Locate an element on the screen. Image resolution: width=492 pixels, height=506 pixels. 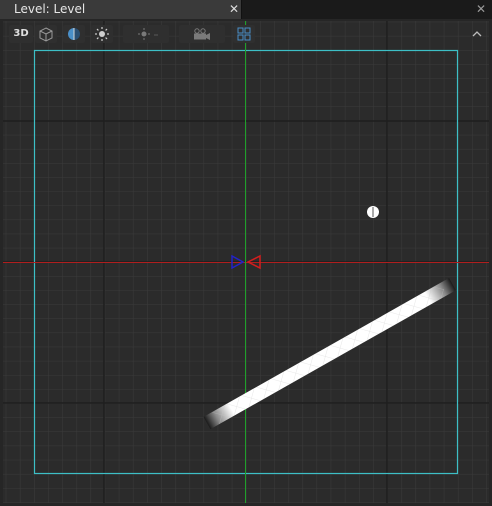
grid-toggle-button is located at coordinates (244, 34).